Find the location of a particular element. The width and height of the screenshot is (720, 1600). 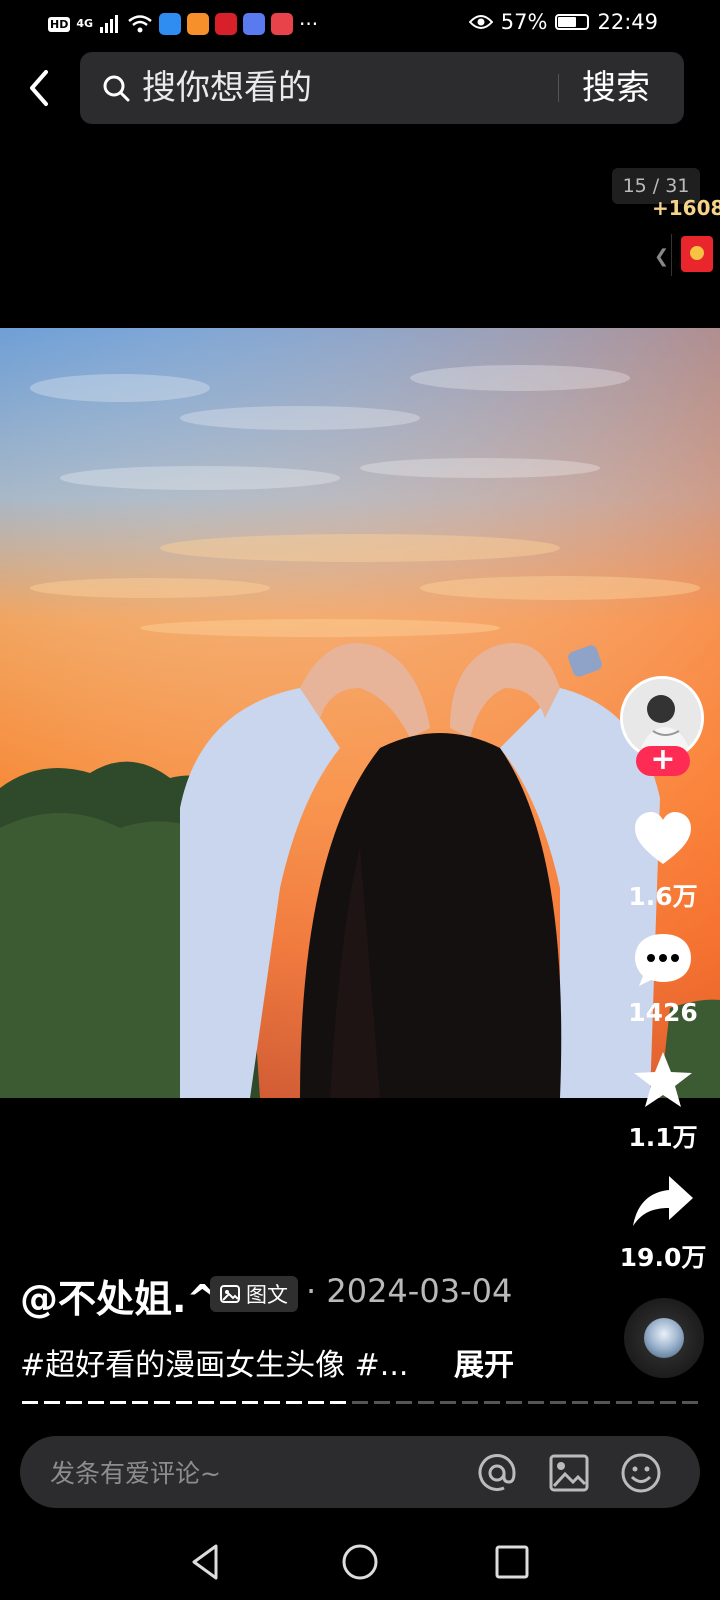

emoji-icon is located at coordinates (641, 1473).